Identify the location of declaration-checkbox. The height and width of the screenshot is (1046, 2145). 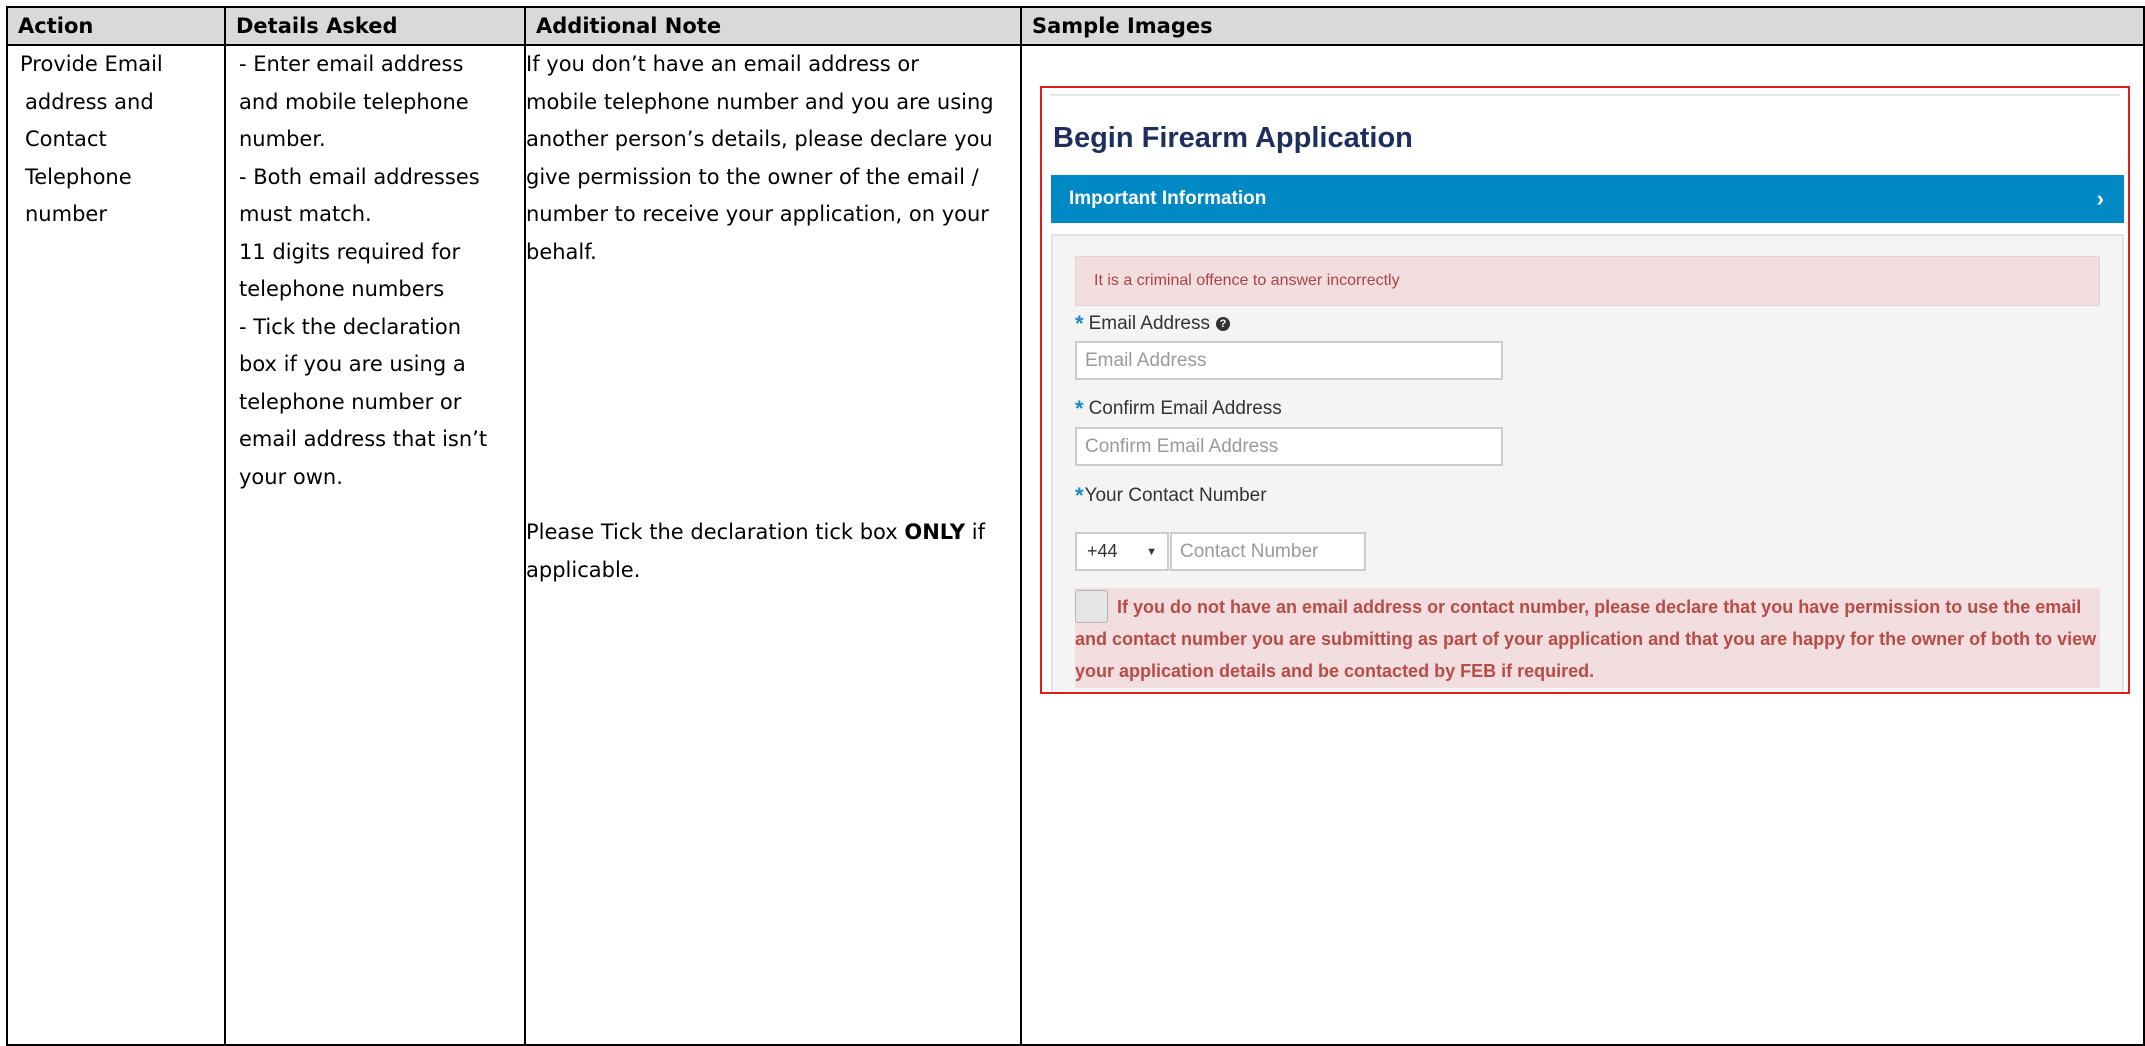
(1091, 607).